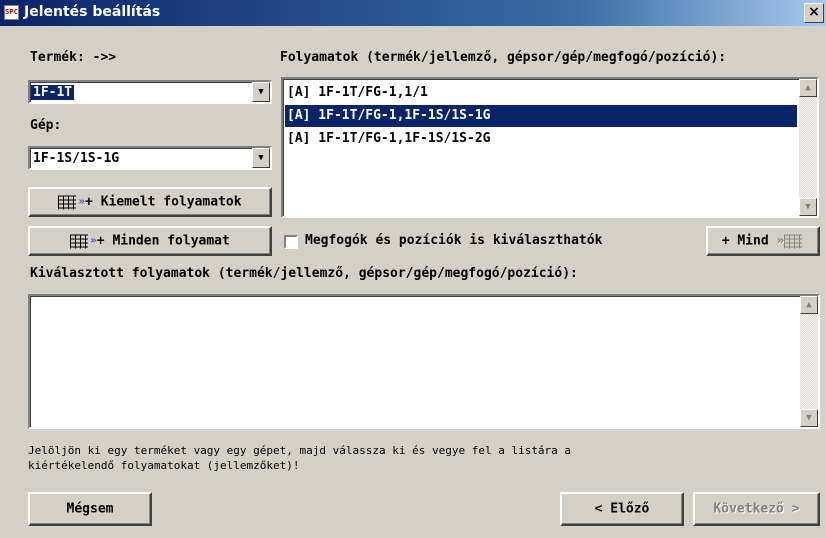  I want to click on window-title: Jelentés beállítás, so click(92, 12).